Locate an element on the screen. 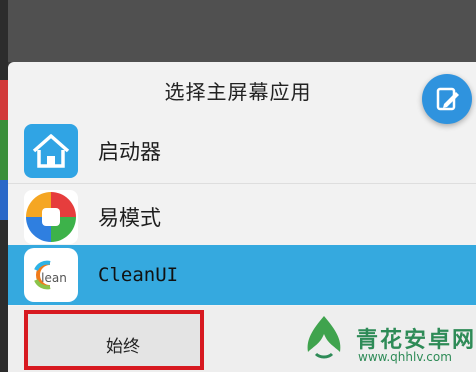 This screenshot has width=476, height=372. always-button: 始终 is located at coordinates (114, 340).